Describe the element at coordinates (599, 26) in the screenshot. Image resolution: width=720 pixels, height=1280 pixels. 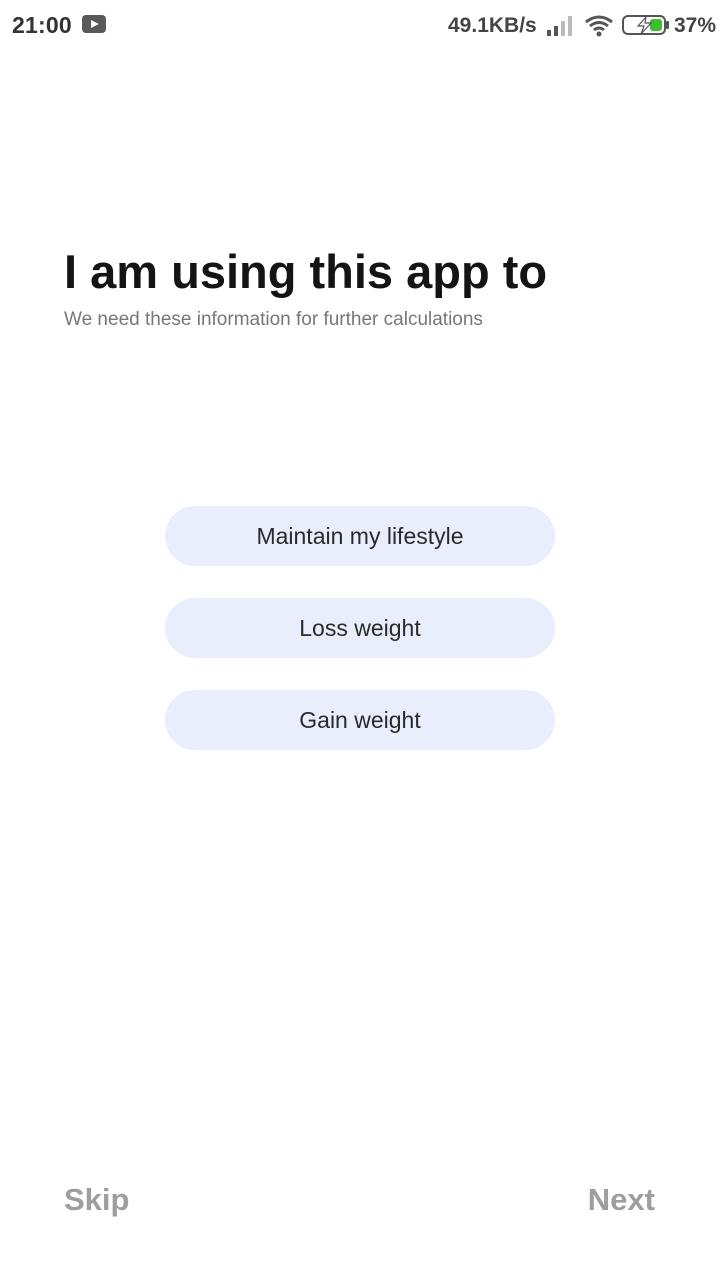
I see `wifi-icon` at that location.